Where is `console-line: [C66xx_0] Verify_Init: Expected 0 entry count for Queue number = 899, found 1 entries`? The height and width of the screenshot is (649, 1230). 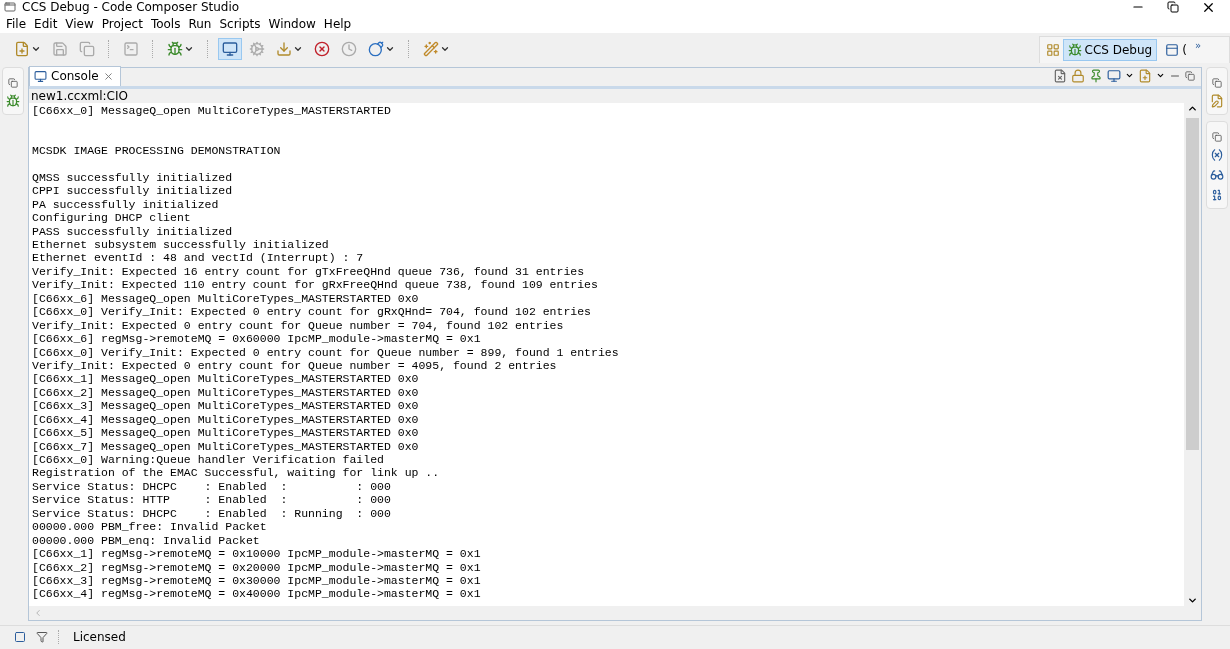
console-line: [C66xx_0] Verify_Init: Expected 0 entry count for Queue number = 899, found 1 entries is located at coordinates (326, 352).